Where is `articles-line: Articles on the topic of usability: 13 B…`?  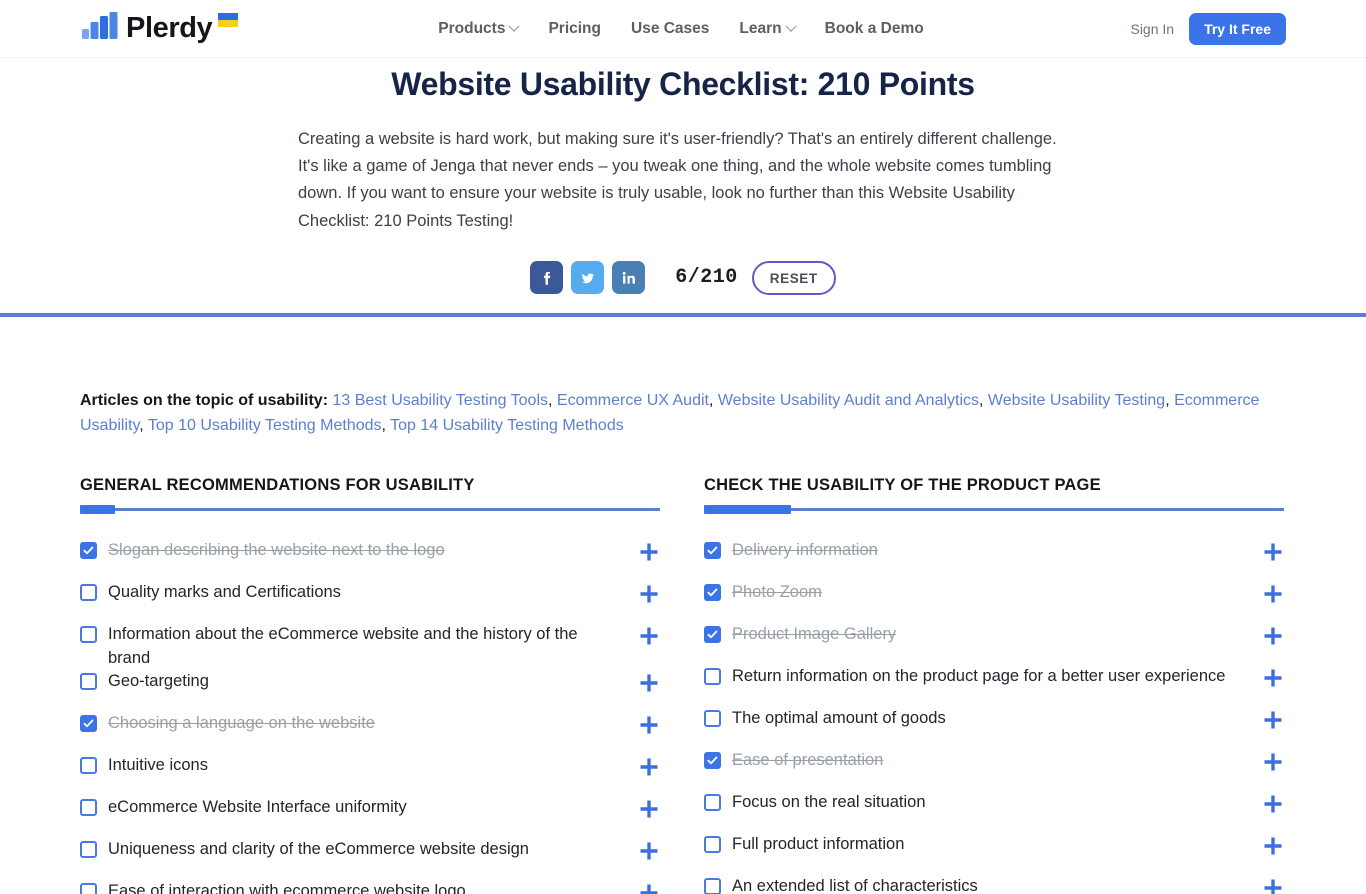 articles-line: Articles on the topic of usability: 13 B… is located at coordinates (683, 414).